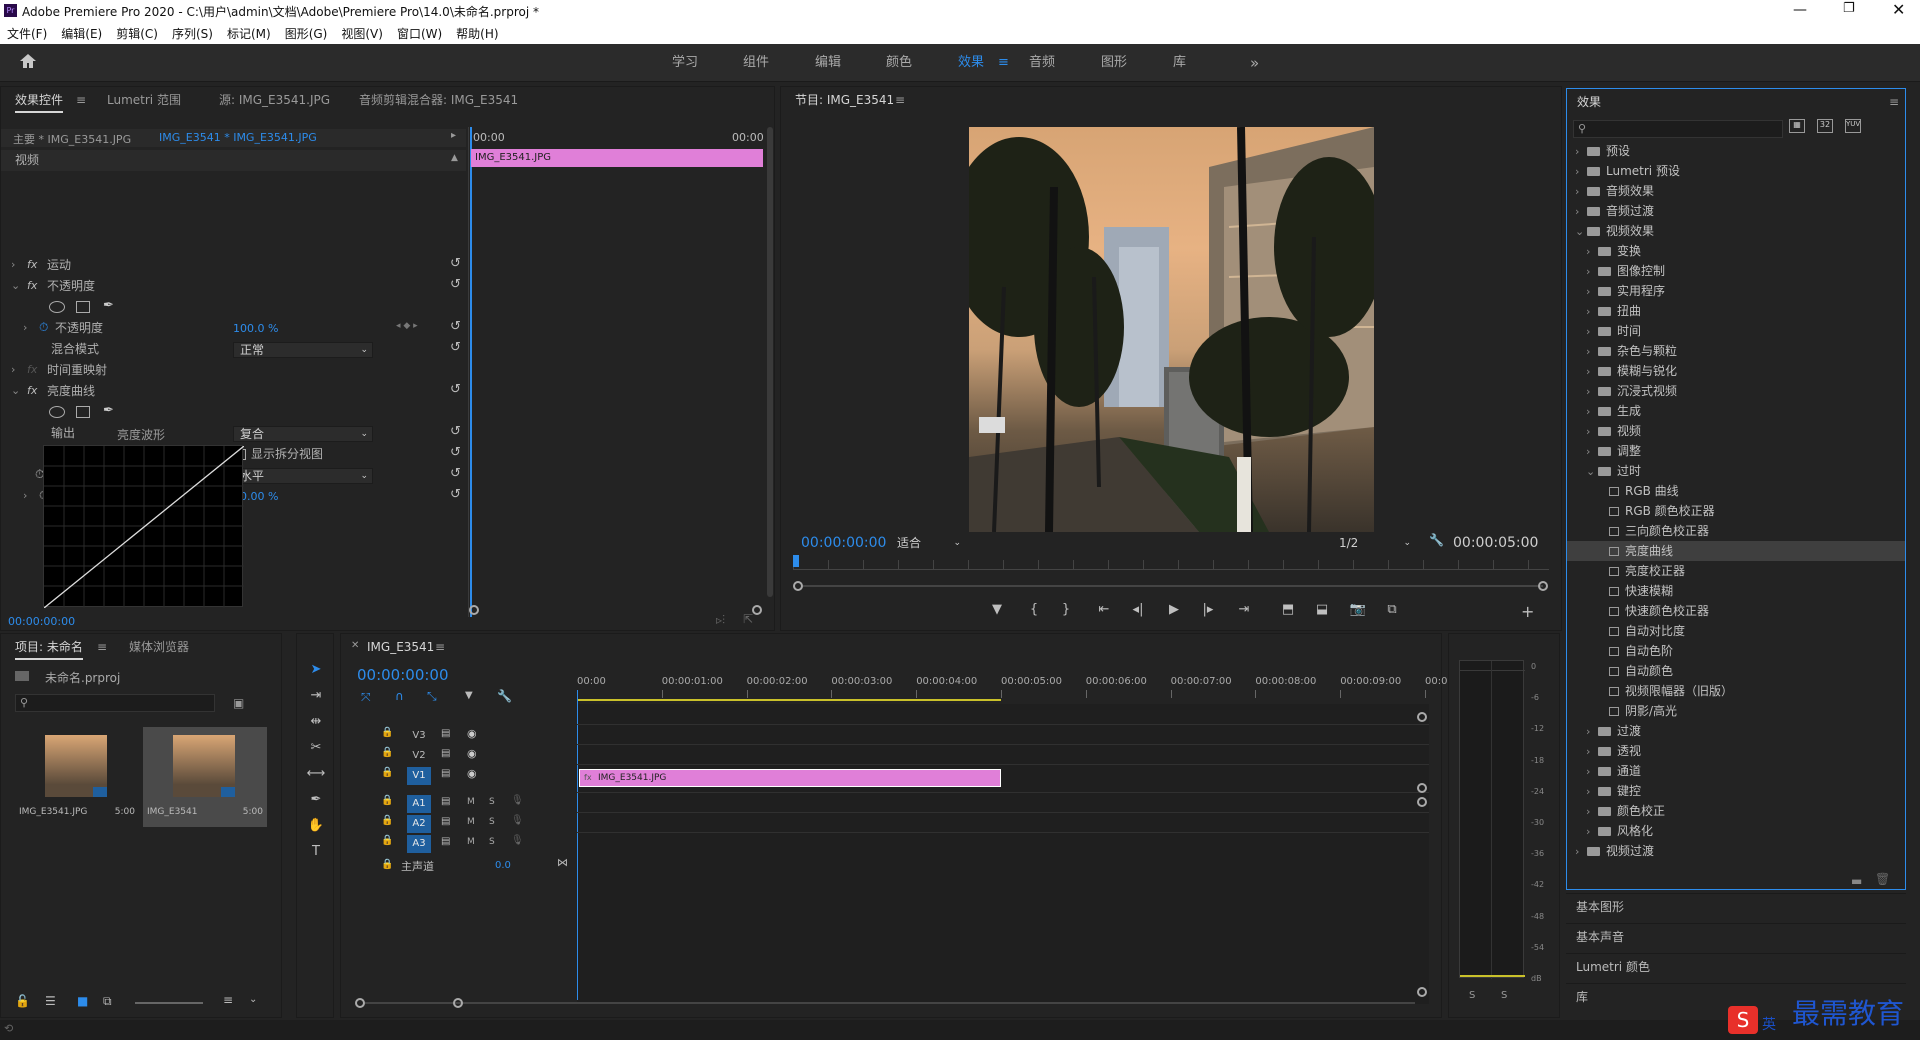 This screenshot has height=1040, width=1920. I want to click on razor-tool-icon: ✂, so click(316, 750).